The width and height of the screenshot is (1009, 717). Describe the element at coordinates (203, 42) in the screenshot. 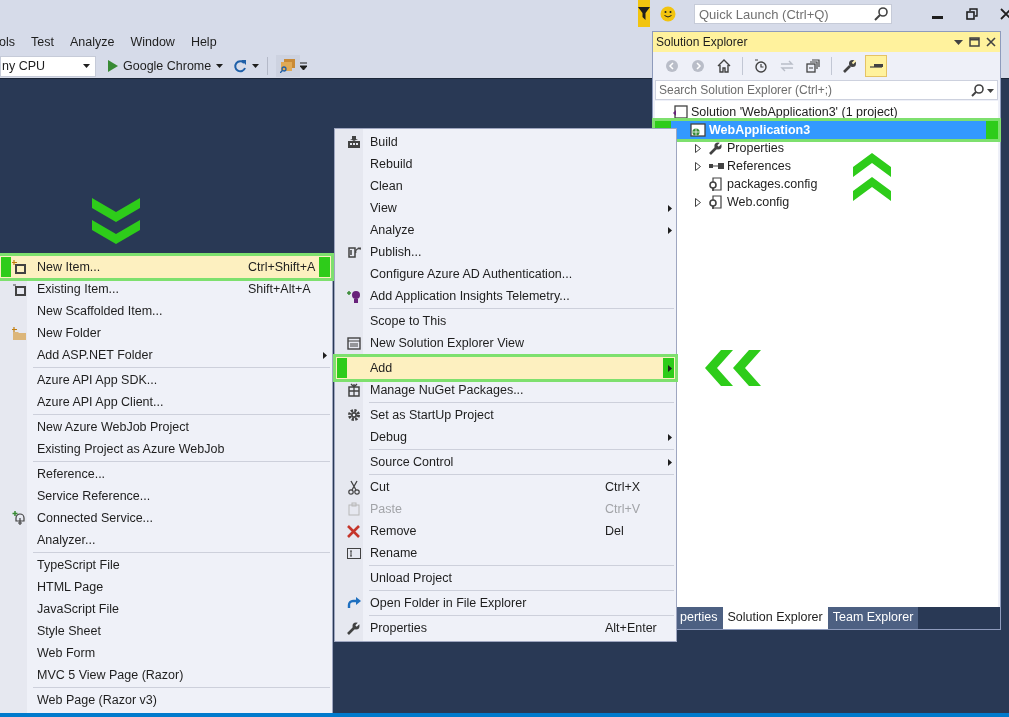

I see `menu-bar-item: Help` at that location.